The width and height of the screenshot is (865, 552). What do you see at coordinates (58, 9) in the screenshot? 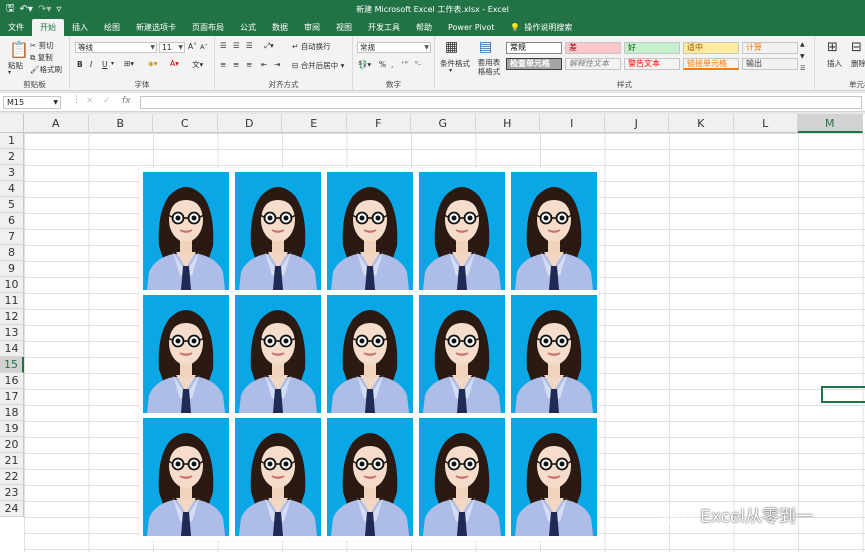
I see `customize-qat-icon: ▿` at bounding box center [58, 9].